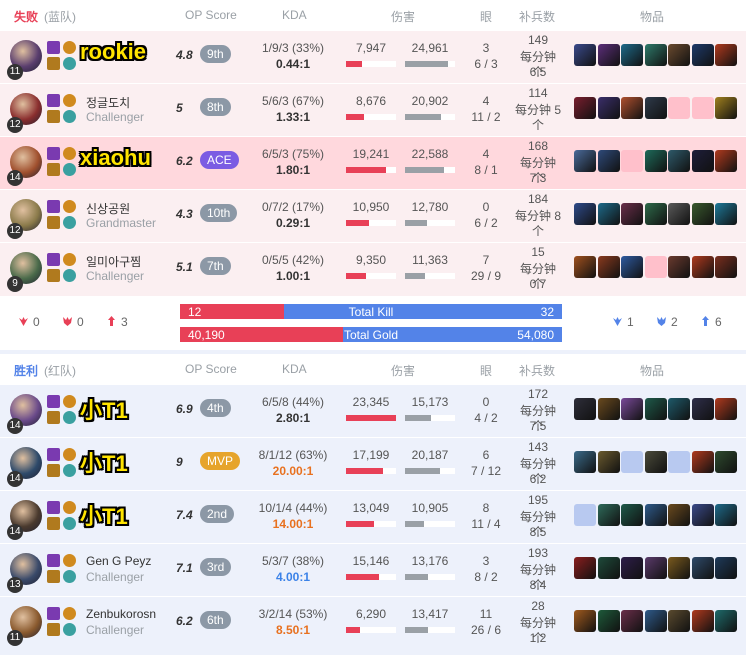 The image size is (746, 655). What do you see at coordinates (113, 261) in the screenshot?
I see `player-name: 일미아구찜` at bounding box center [113, 261].